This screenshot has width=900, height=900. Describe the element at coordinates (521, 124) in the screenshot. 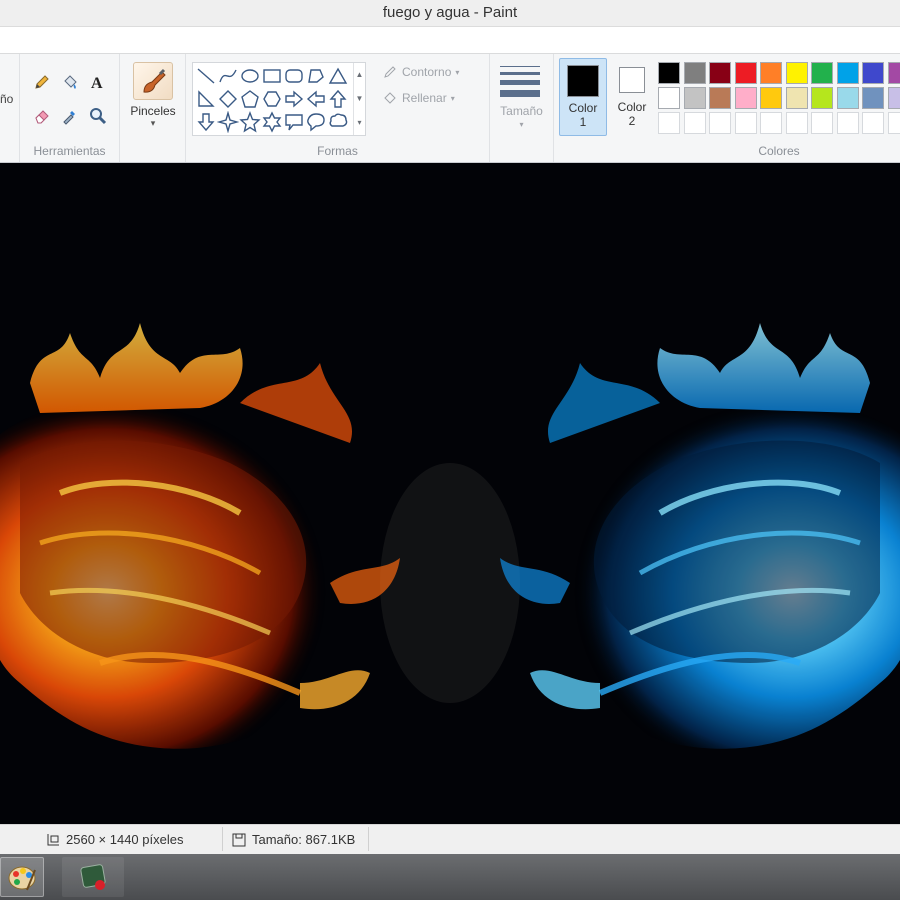

I see `size-dropdown-icon: ▾` at that location.